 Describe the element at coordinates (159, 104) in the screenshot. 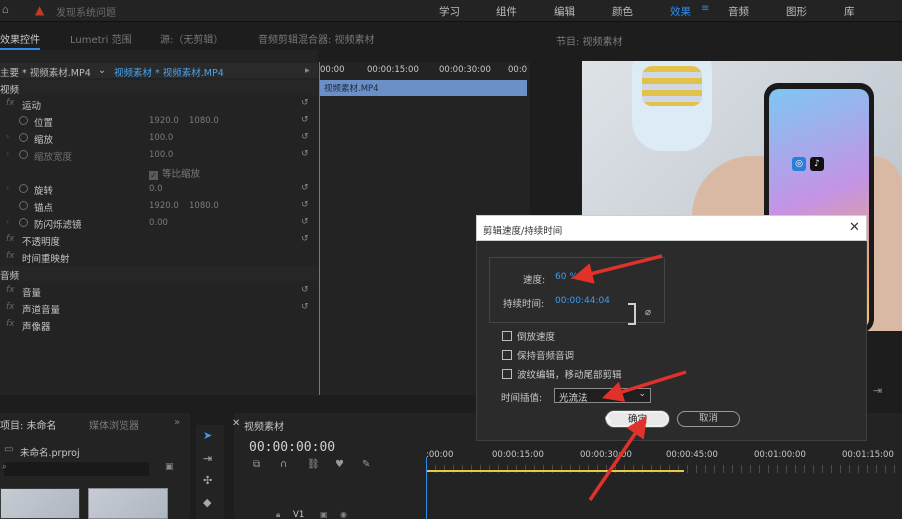

I see `effect-motion: fx 运动 ↺` at that location.